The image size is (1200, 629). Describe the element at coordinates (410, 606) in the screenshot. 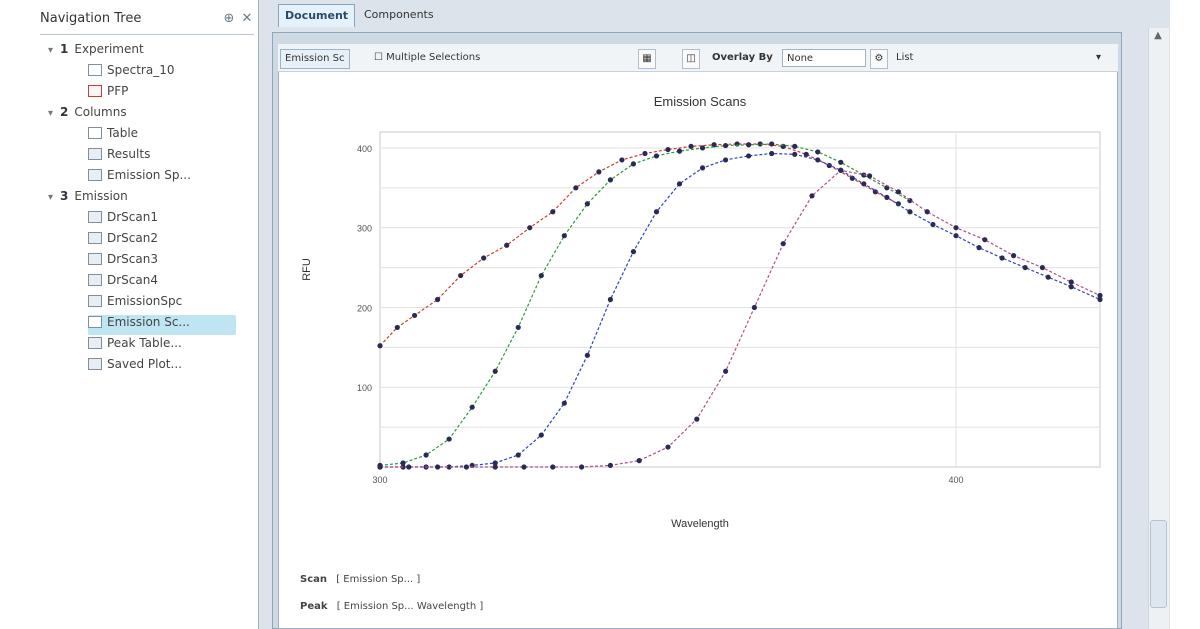

I see `legend-peak-text: [ Emission Sp... Wavelength ]` at that location.